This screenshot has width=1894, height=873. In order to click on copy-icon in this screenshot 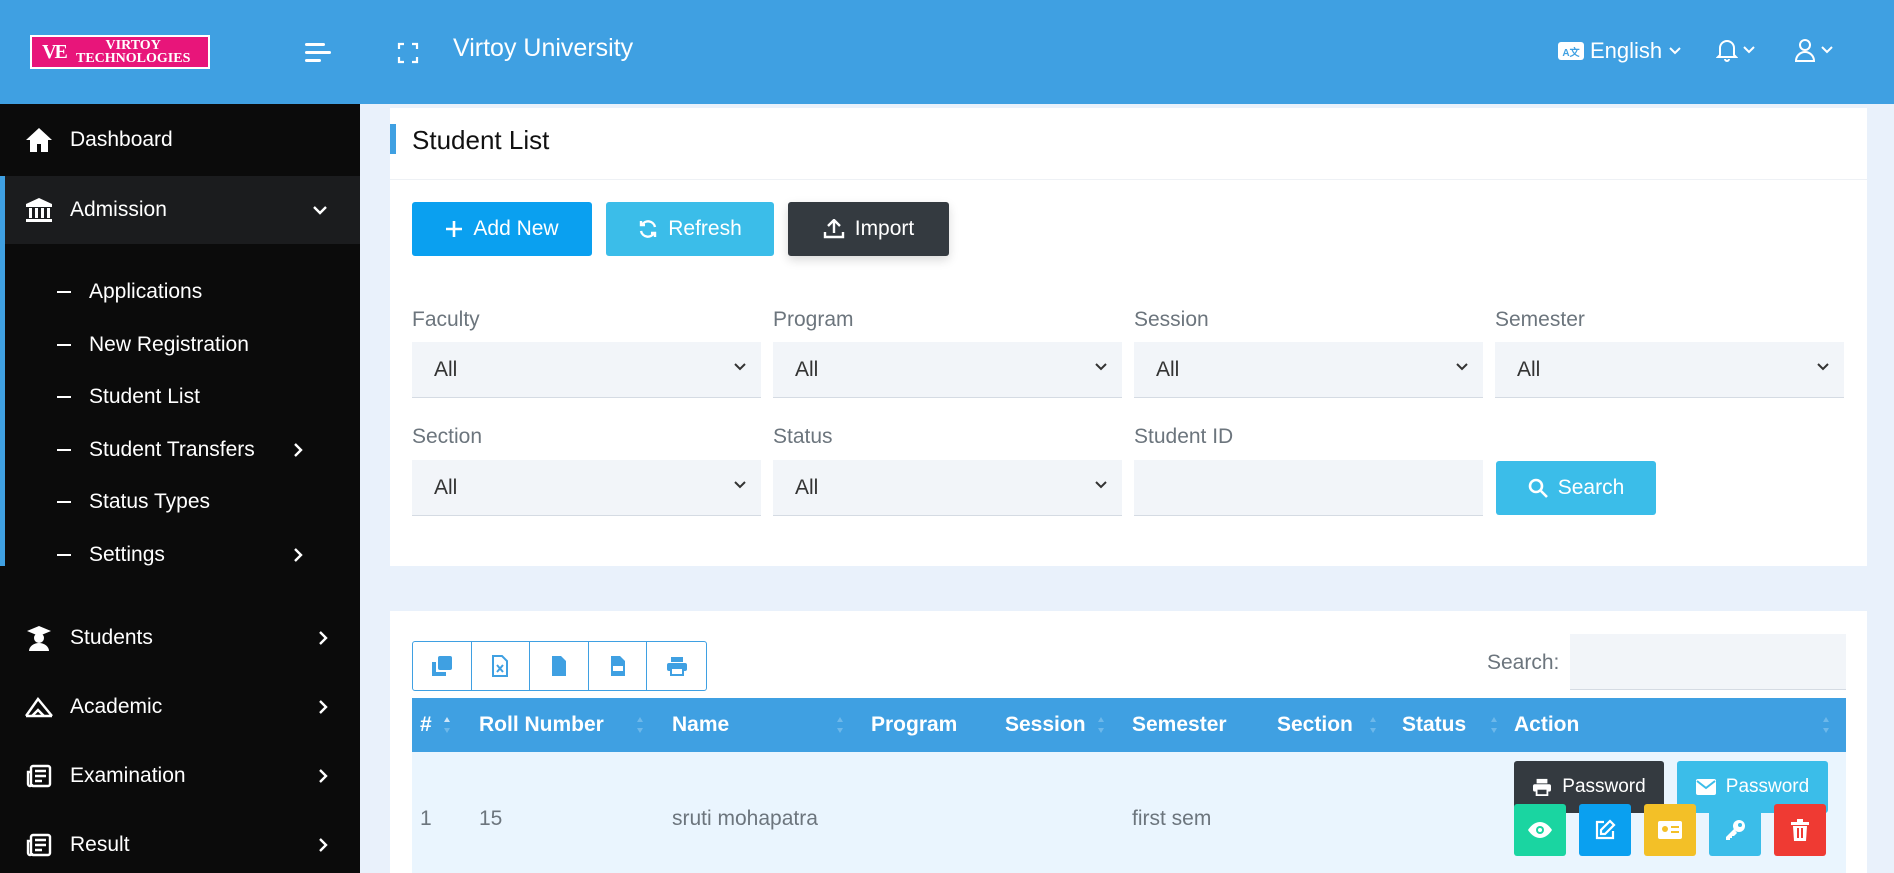, I will do `click(441, 666)`.